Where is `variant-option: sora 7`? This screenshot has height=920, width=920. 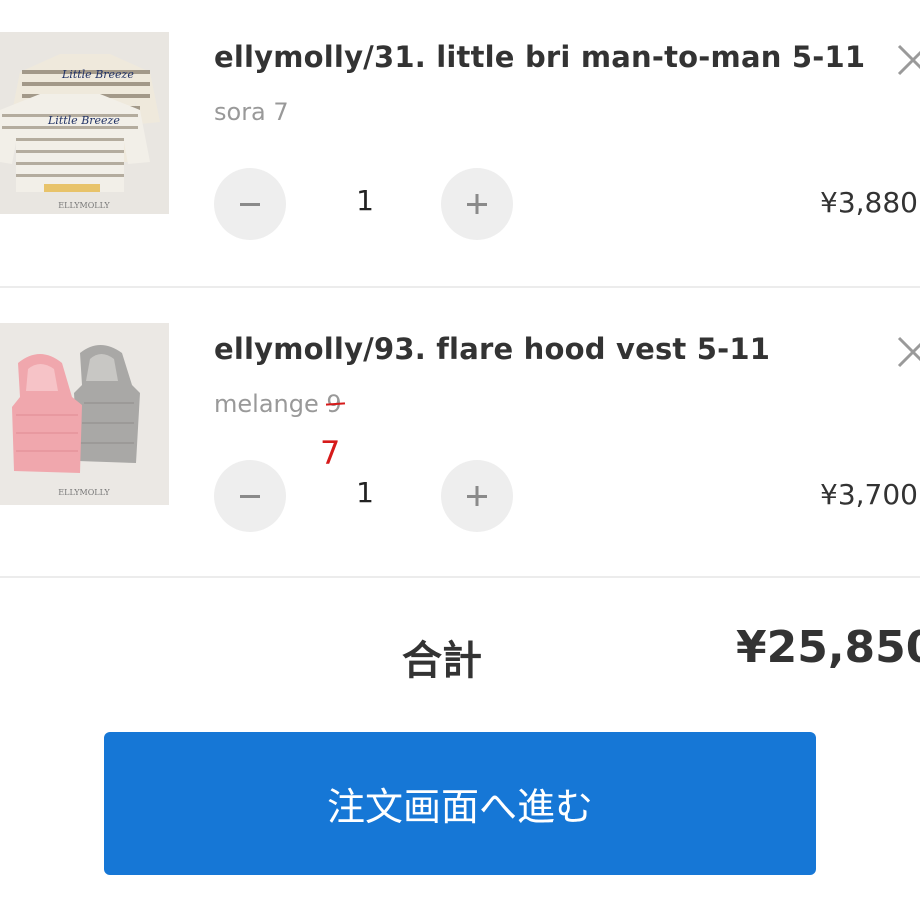 variant-option: sora 7 is located at coordinates (251, 112).